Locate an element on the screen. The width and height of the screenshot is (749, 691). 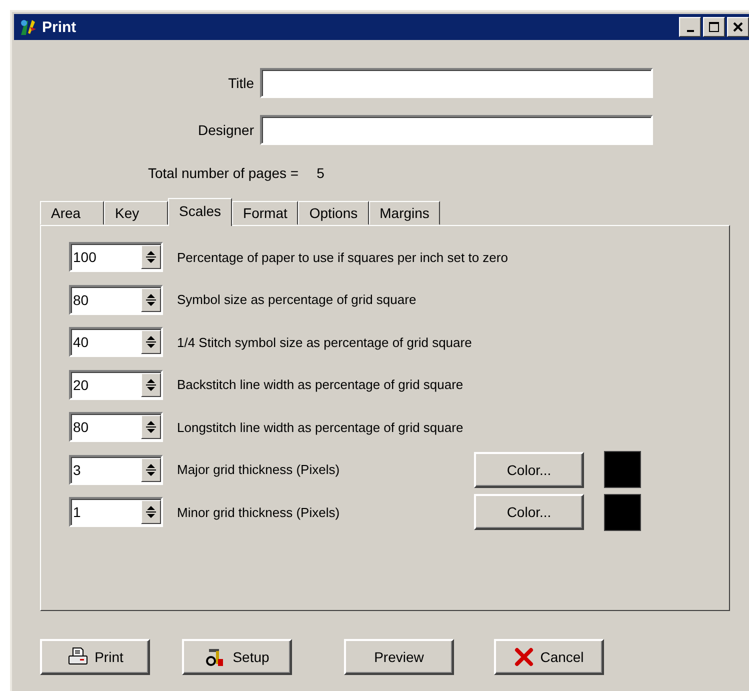
field-label: Designer is located at coordinates (225, 130).